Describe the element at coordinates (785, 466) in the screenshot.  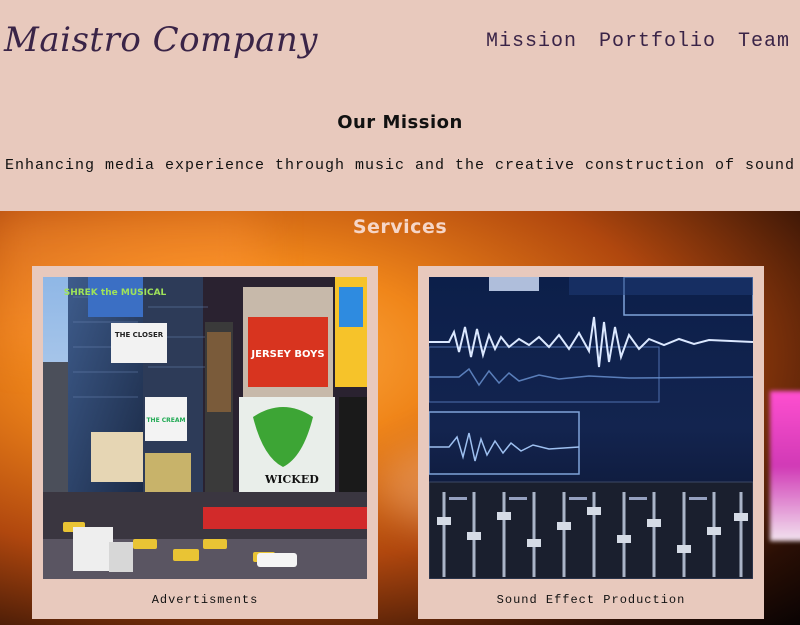
I see `background-neon-strip` at that location.